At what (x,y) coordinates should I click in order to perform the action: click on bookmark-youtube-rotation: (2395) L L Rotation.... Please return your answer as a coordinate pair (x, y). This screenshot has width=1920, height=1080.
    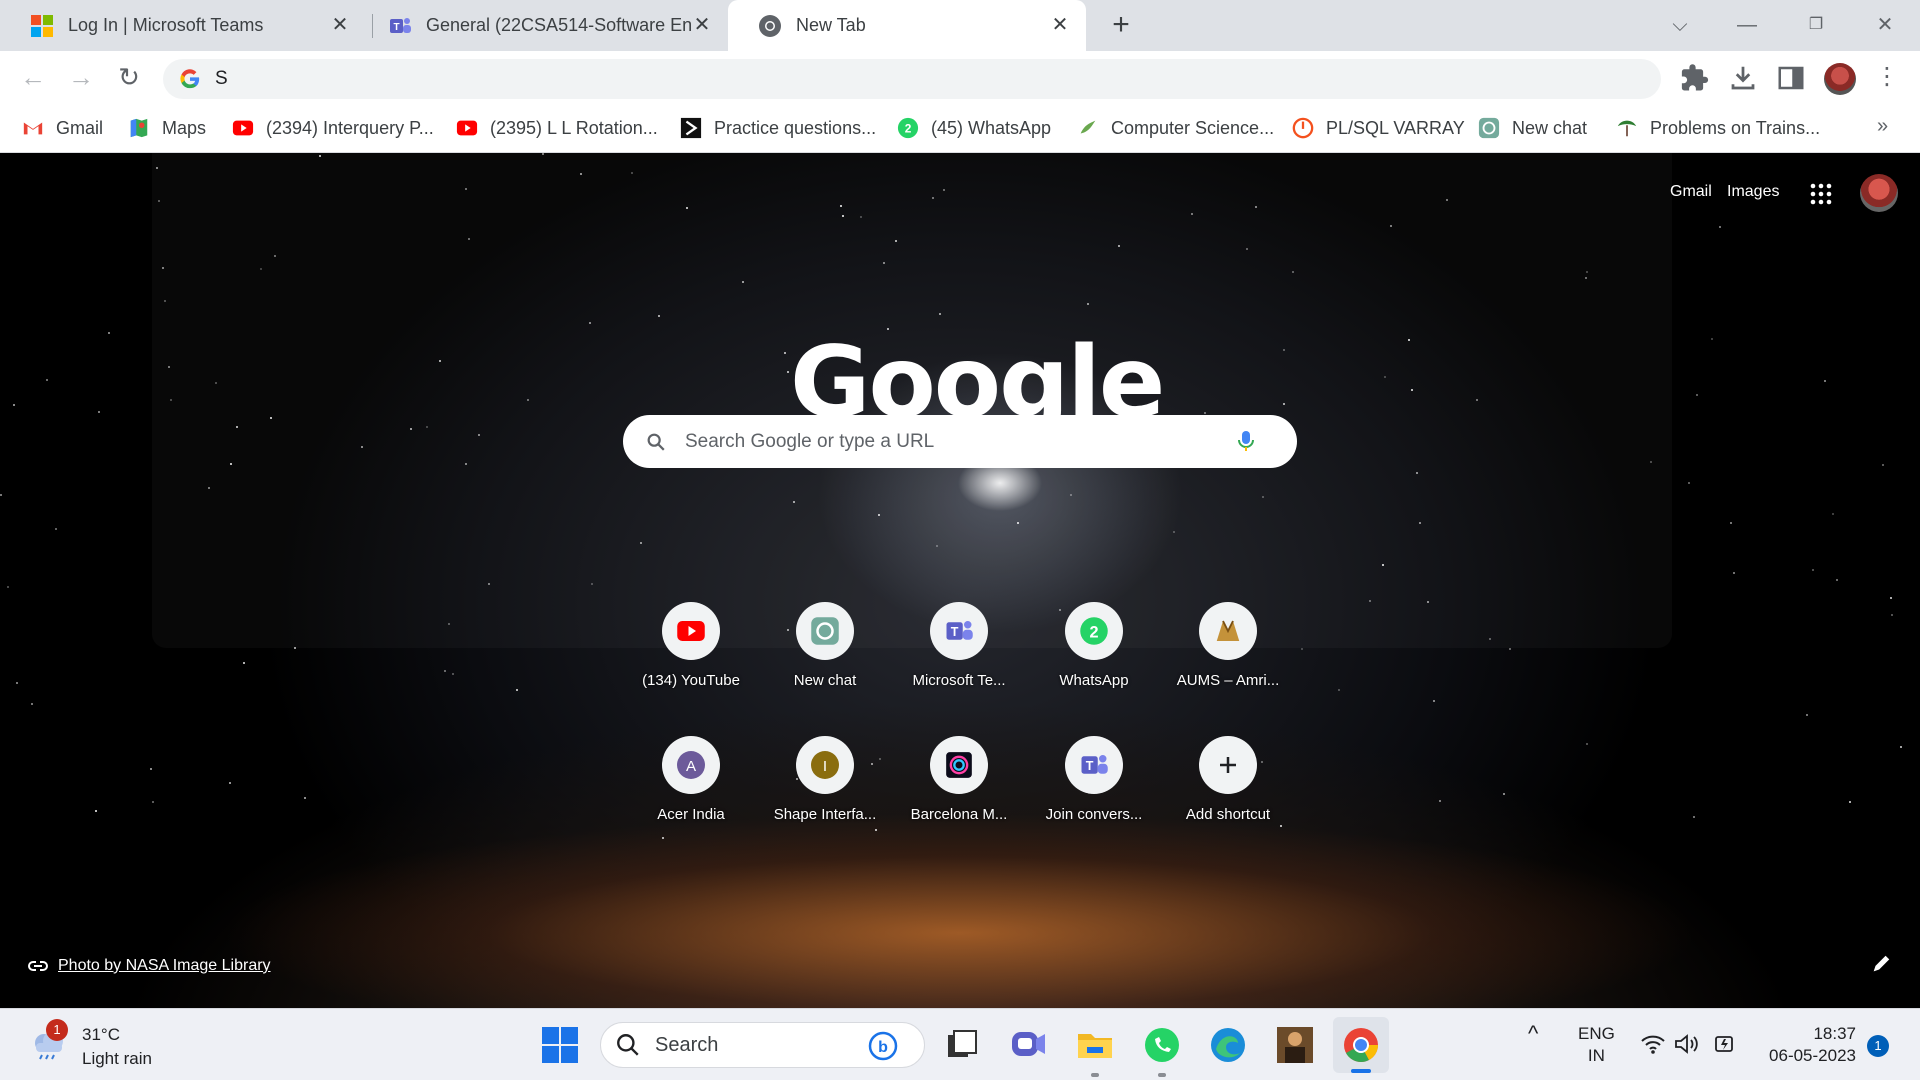
    Looking at the image, I should click on (557, 128).